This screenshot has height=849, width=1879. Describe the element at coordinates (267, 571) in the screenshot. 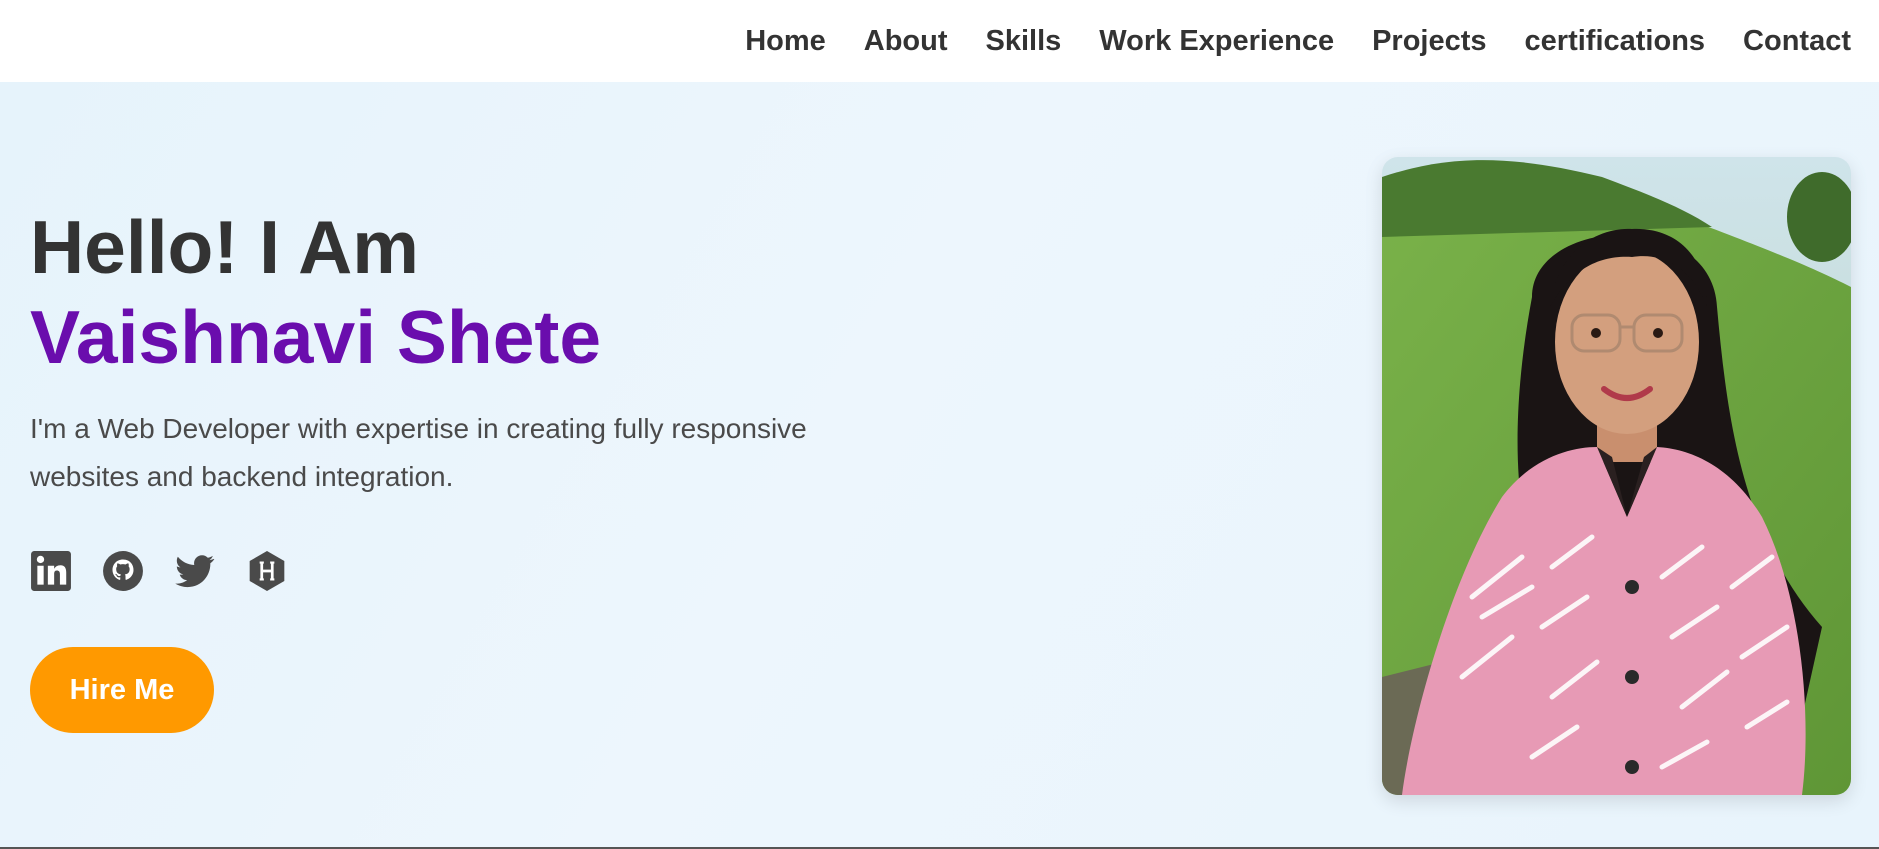

I see `hashnode-icon` at that location.